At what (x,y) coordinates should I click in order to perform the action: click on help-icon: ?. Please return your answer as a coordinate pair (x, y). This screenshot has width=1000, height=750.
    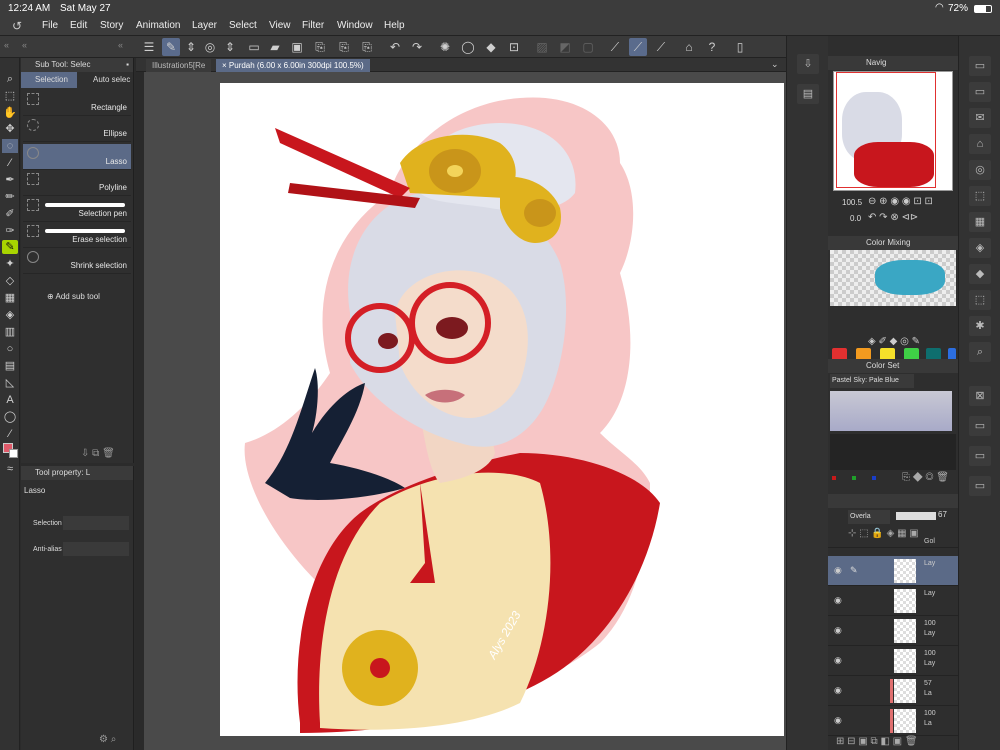
    Looking at the image, I should click on (712, 47).